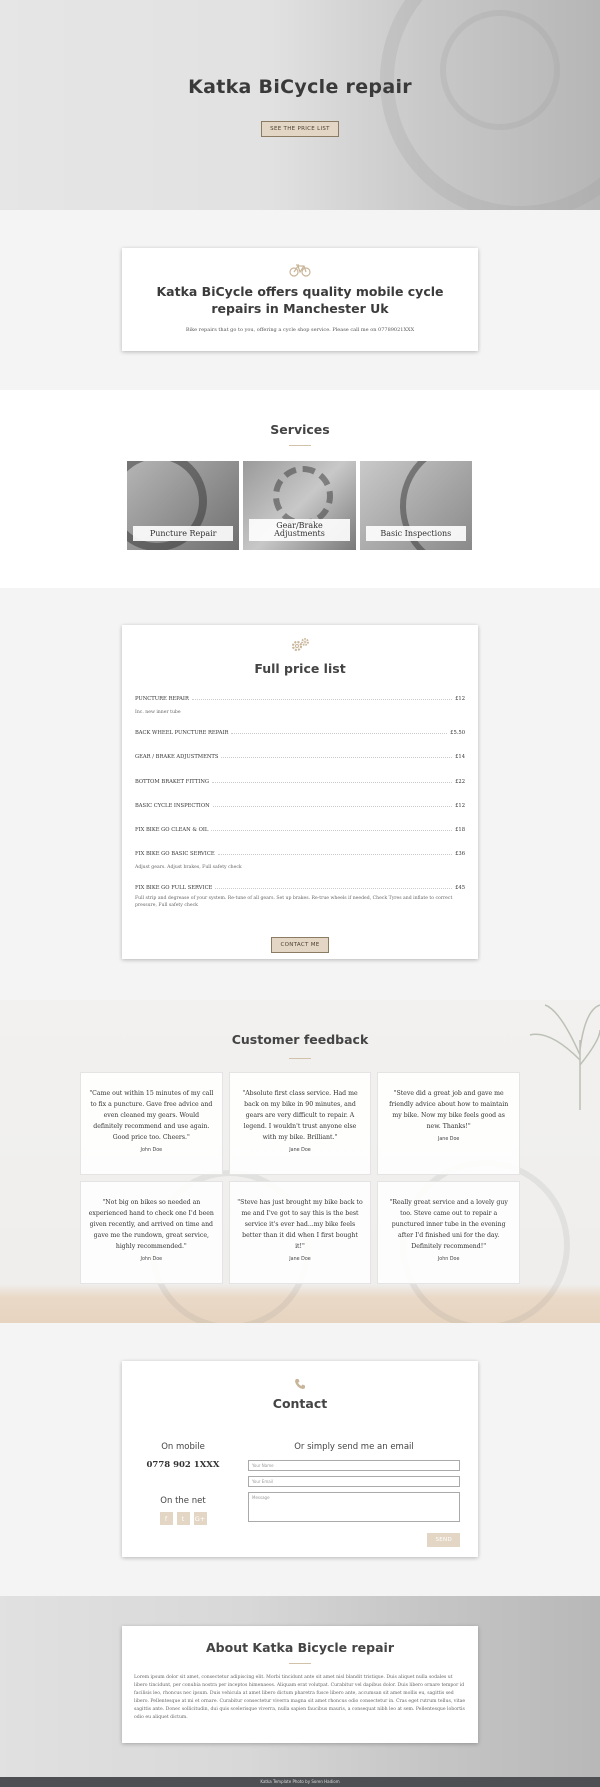  Describe the element at coordinates (166, 1518) in the screenshot. I see `facebook-icon: f` at that location.